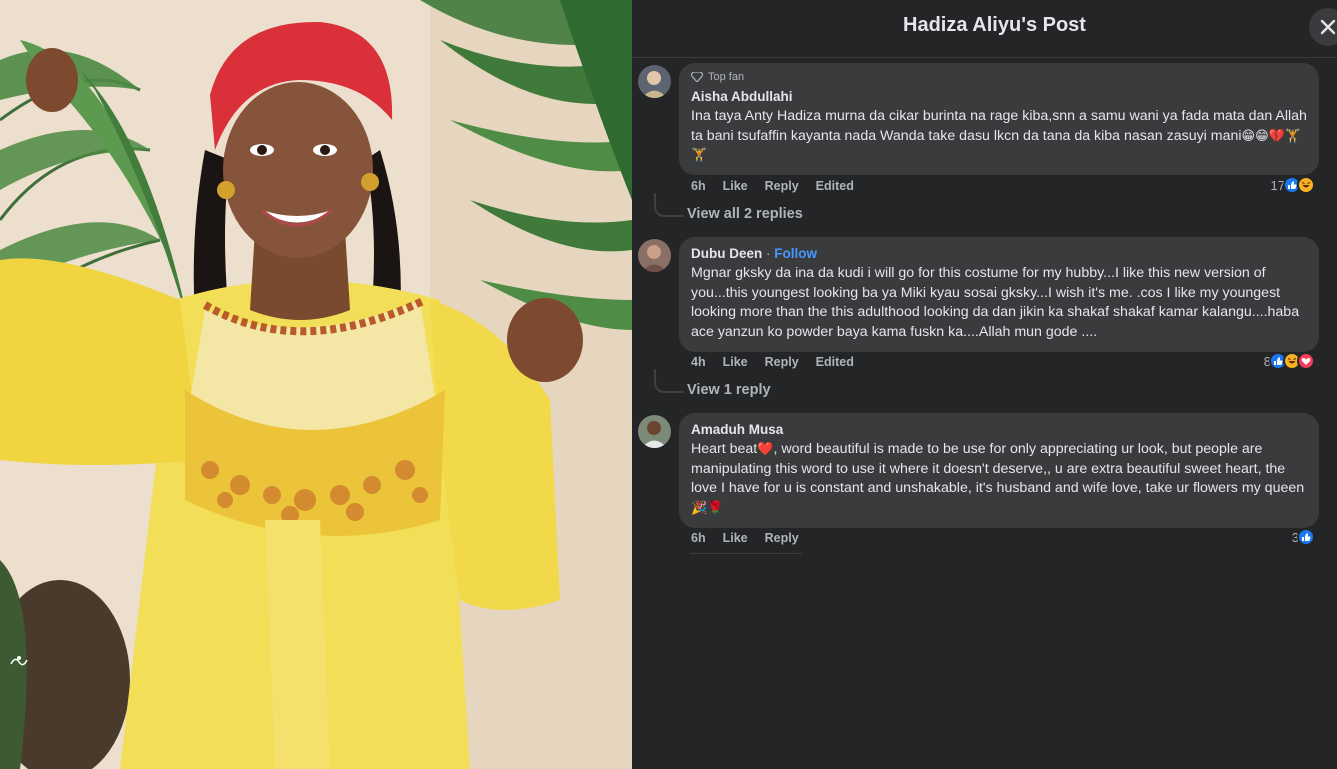  I want to click on comment-actions: 6h Like Reply, so click(745, 538).